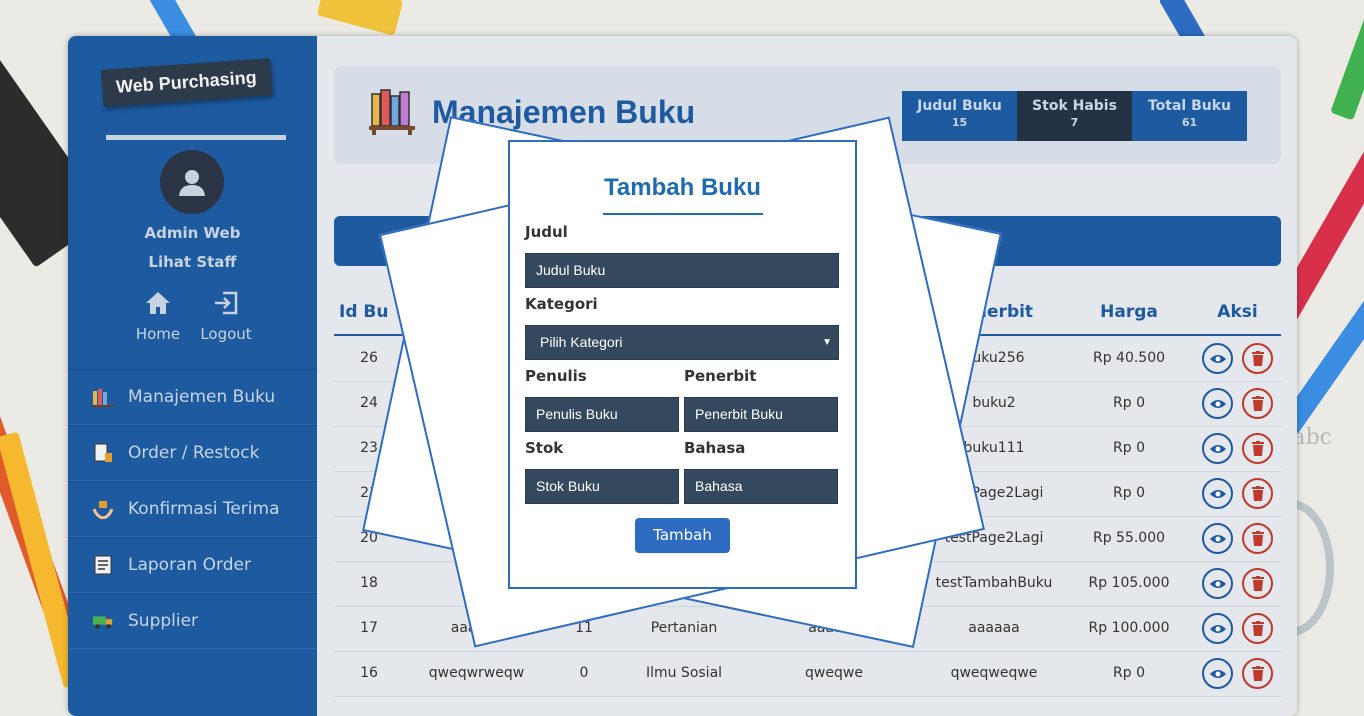 The image size is (1364, 716). What do you see at coordinates (476, 673) in the screenshot?
I see `cell-judul: qweqwrweqw` at bounding box center [476, 673].